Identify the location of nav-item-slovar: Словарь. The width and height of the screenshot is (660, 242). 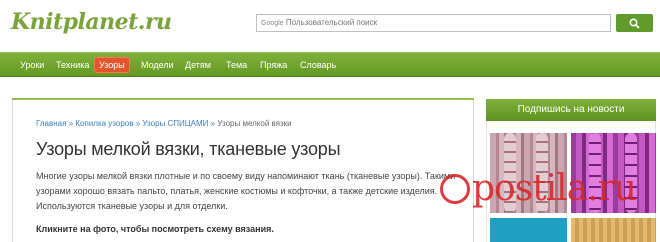
(318, 65).